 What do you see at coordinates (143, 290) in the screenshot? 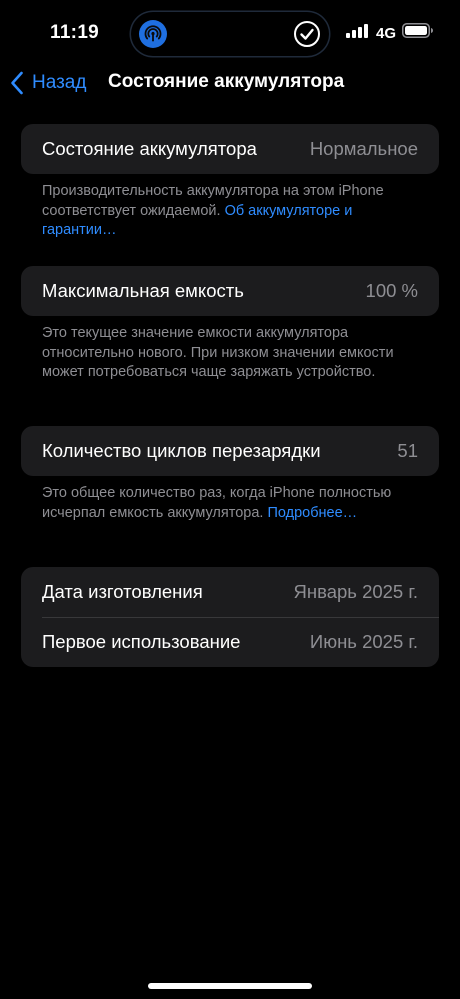
I see `max-capacity-label: Максимальная емкость` at bounding box center [143, 290].